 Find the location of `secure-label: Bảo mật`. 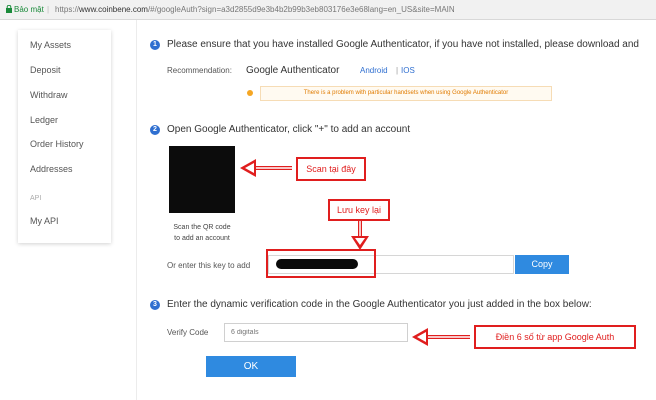

secure-label: Bảo mật is located at coordinates (29, 9).